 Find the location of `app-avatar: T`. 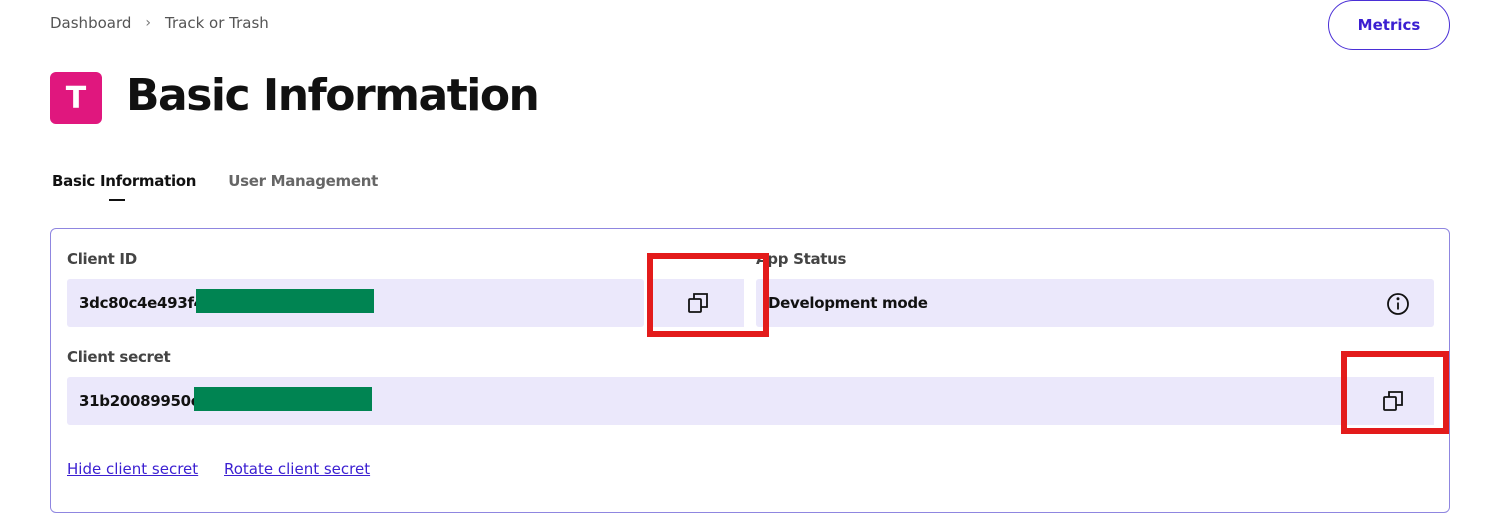

app-avatar: T is located at coordinates (76, 98).